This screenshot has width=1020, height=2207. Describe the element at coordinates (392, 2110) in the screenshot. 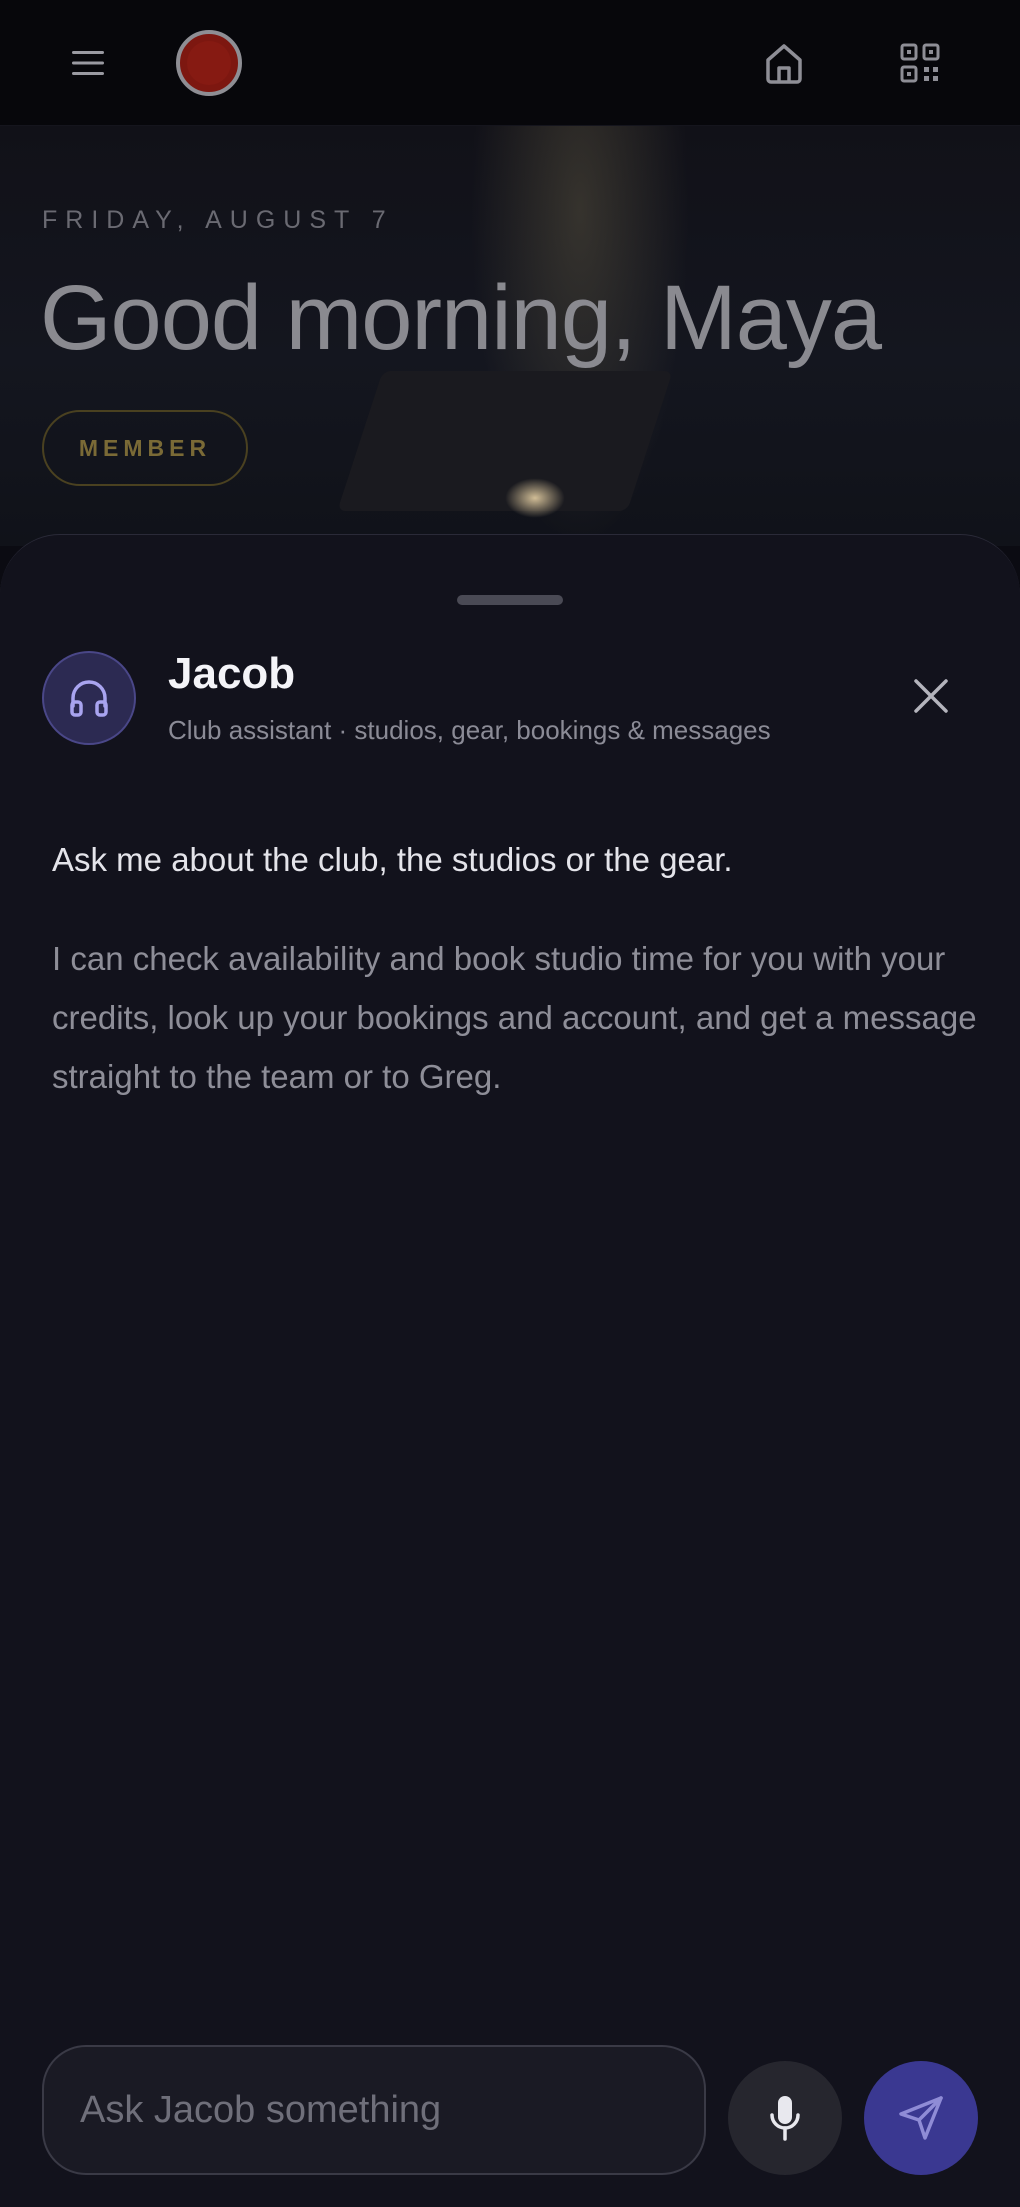

I see `message-input` at that location.